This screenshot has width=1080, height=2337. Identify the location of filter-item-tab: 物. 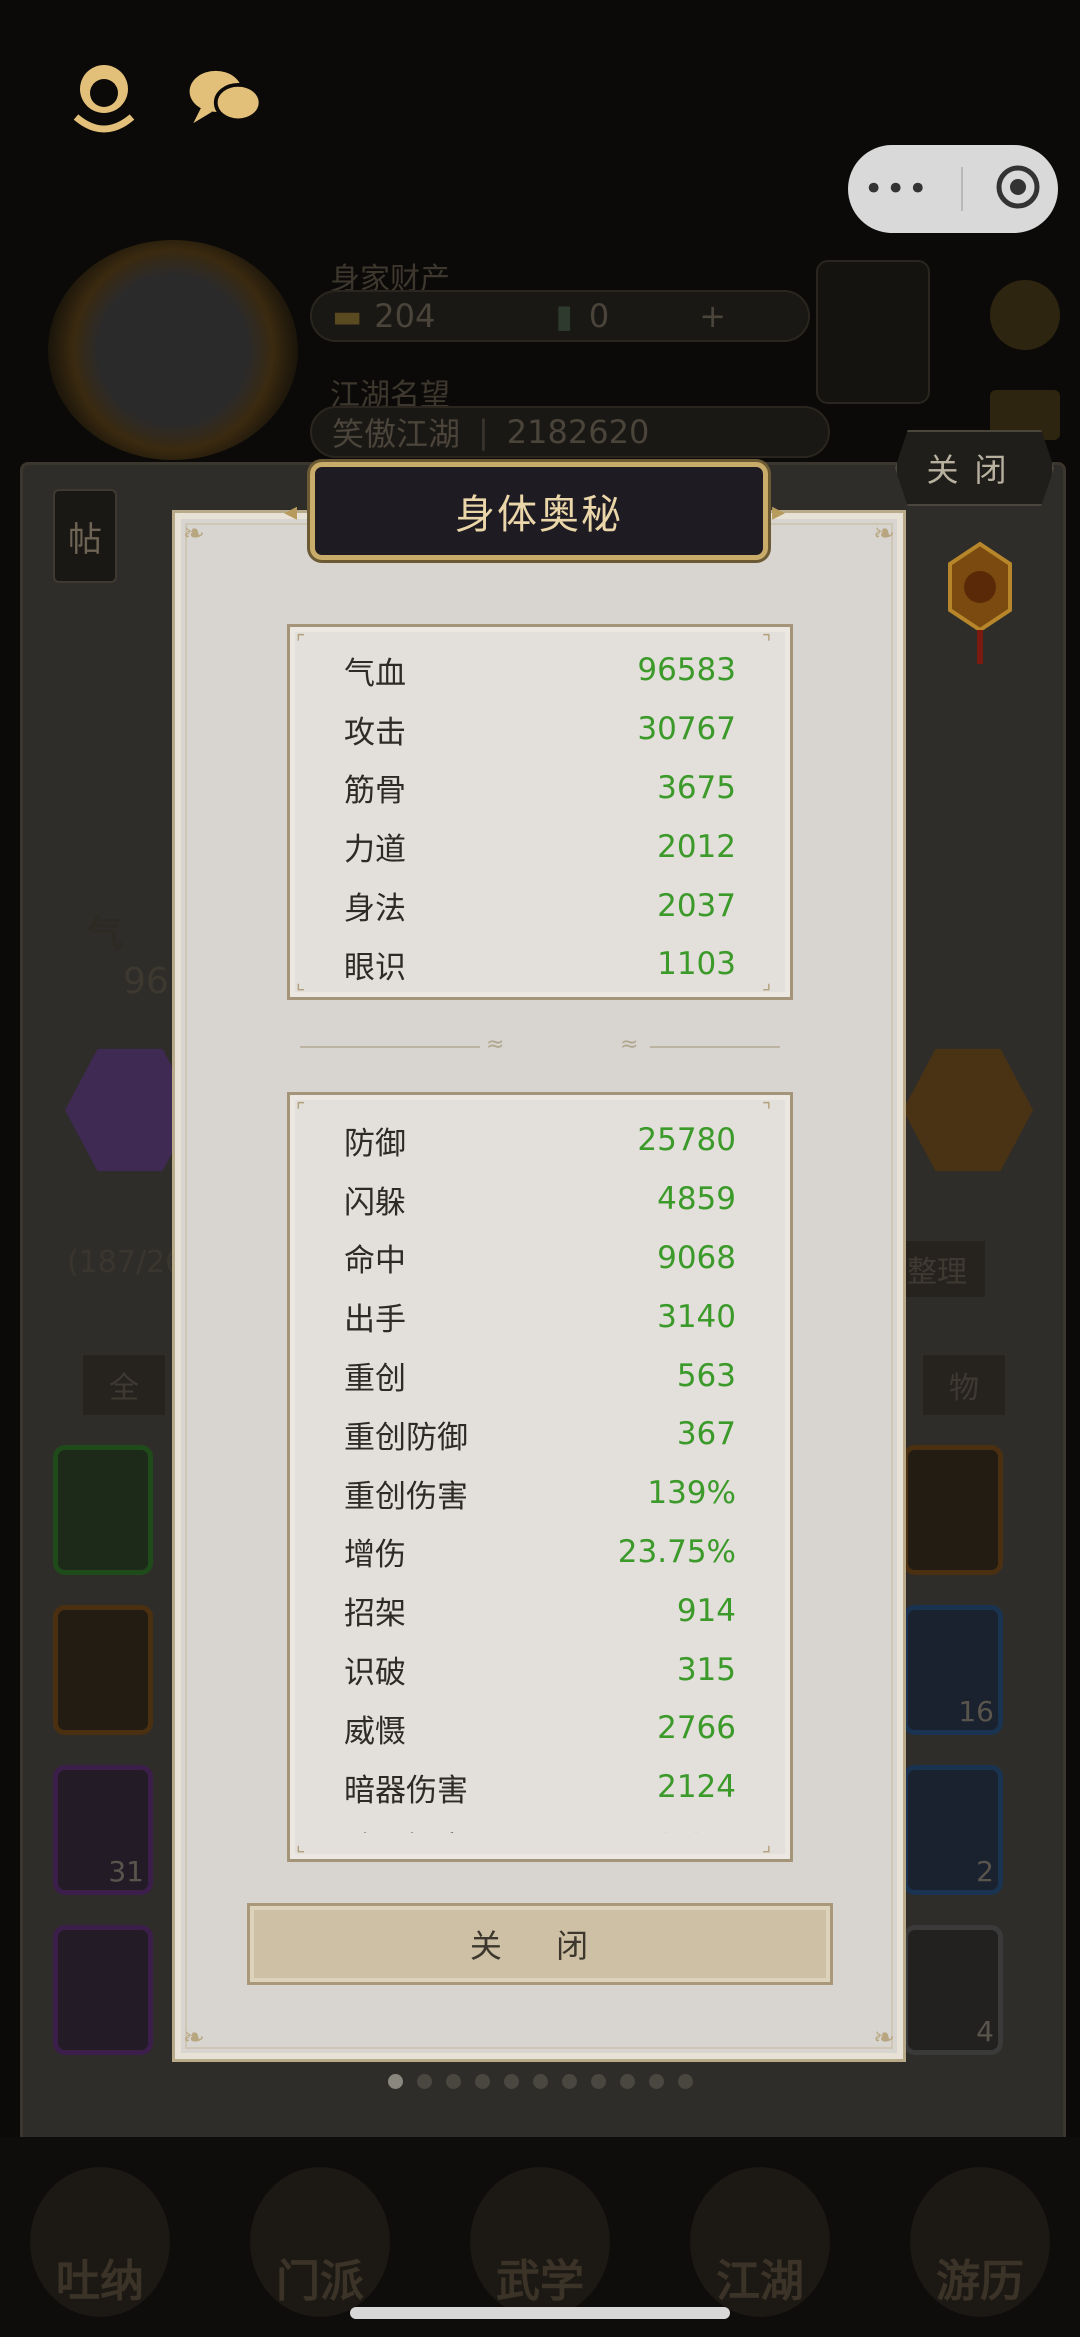
(964, 1385).